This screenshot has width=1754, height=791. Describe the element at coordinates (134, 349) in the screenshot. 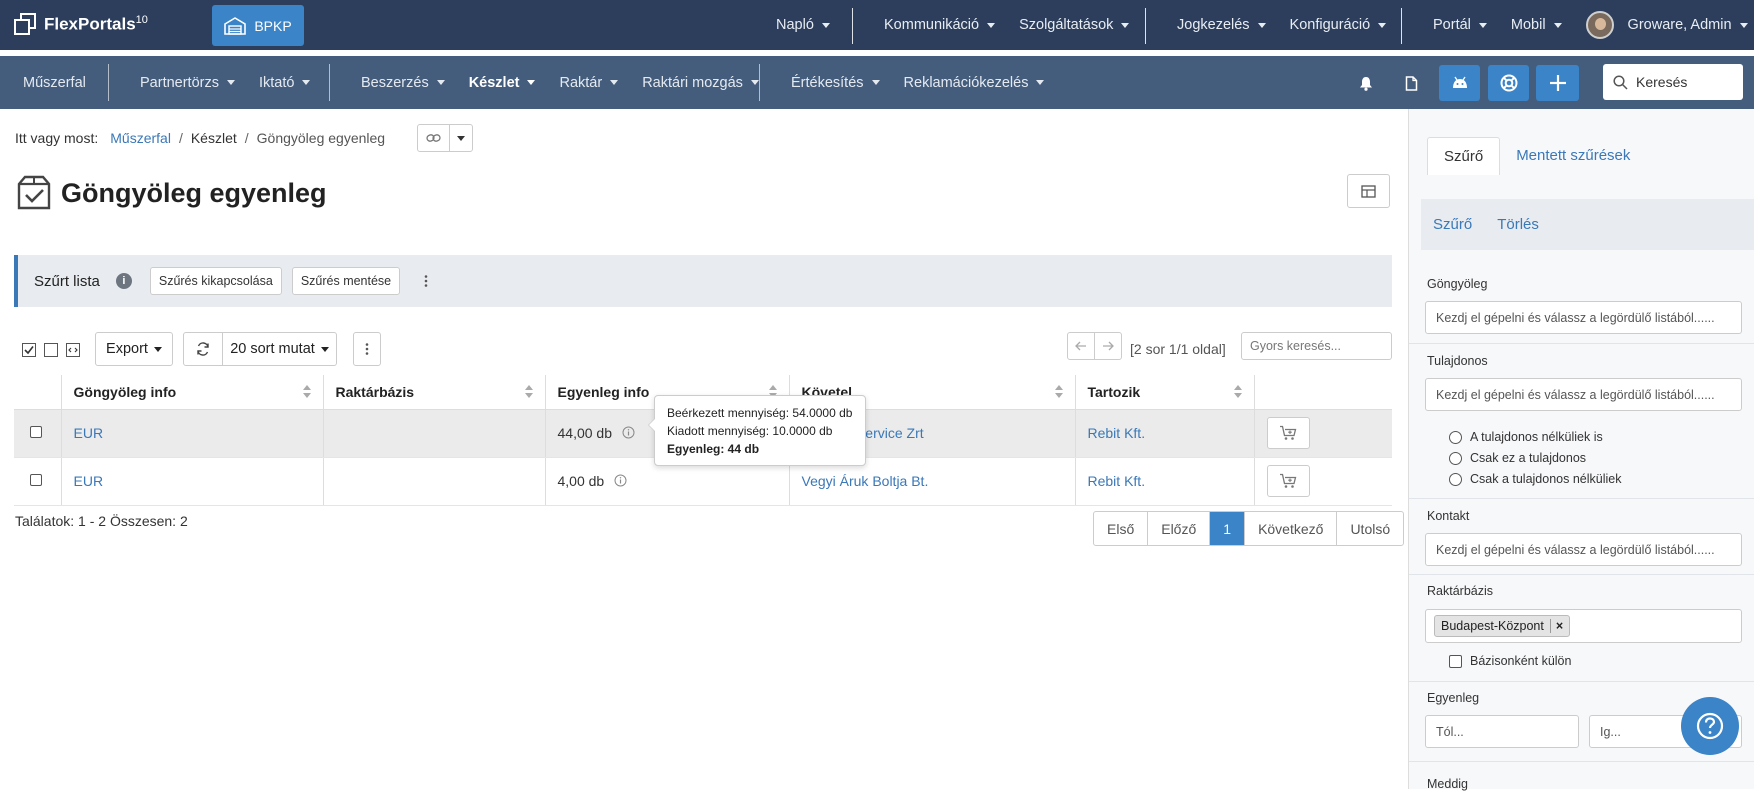

I see `export-dropdown: Export` at that location.